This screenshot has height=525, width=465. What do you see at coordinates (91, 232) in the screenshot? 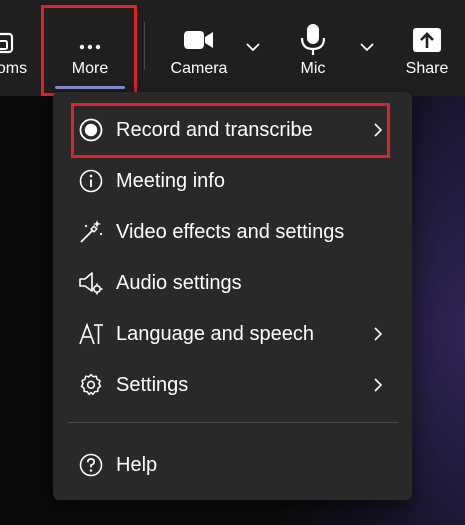
I see `video-effects-icon` at bounding box center [91, 232].